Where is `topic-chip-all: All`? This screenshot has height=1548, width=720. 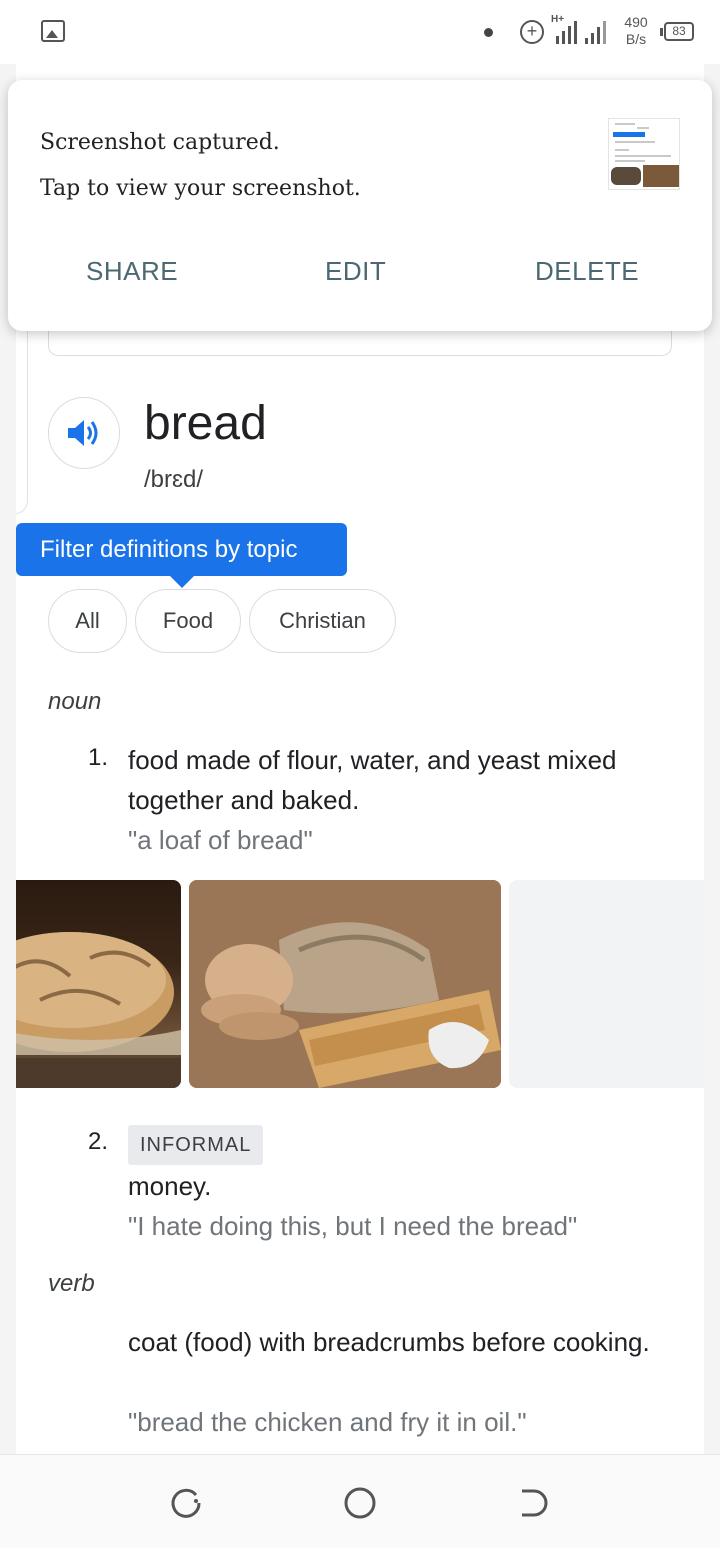
topic-chip-all: All is located at coordinates (87, 621).